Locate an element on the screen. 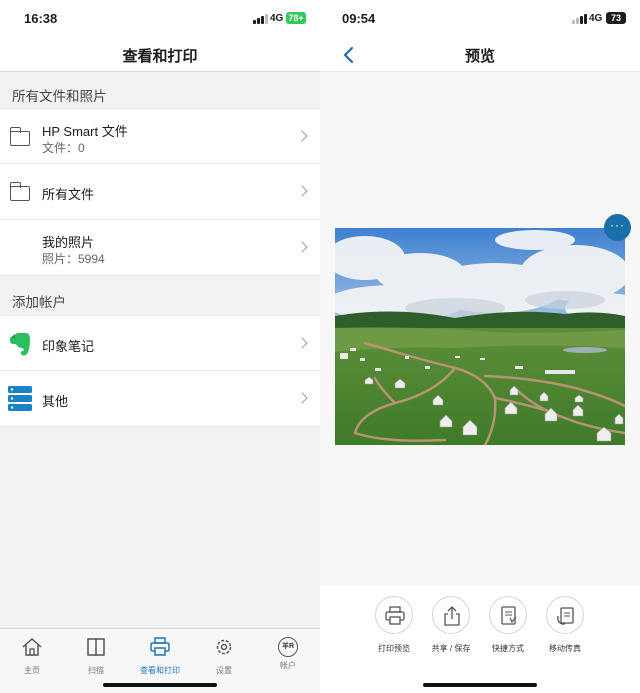 This screenshot has width=640, height=693. nav-bar: 预览 is located at coordinates (480, 55).